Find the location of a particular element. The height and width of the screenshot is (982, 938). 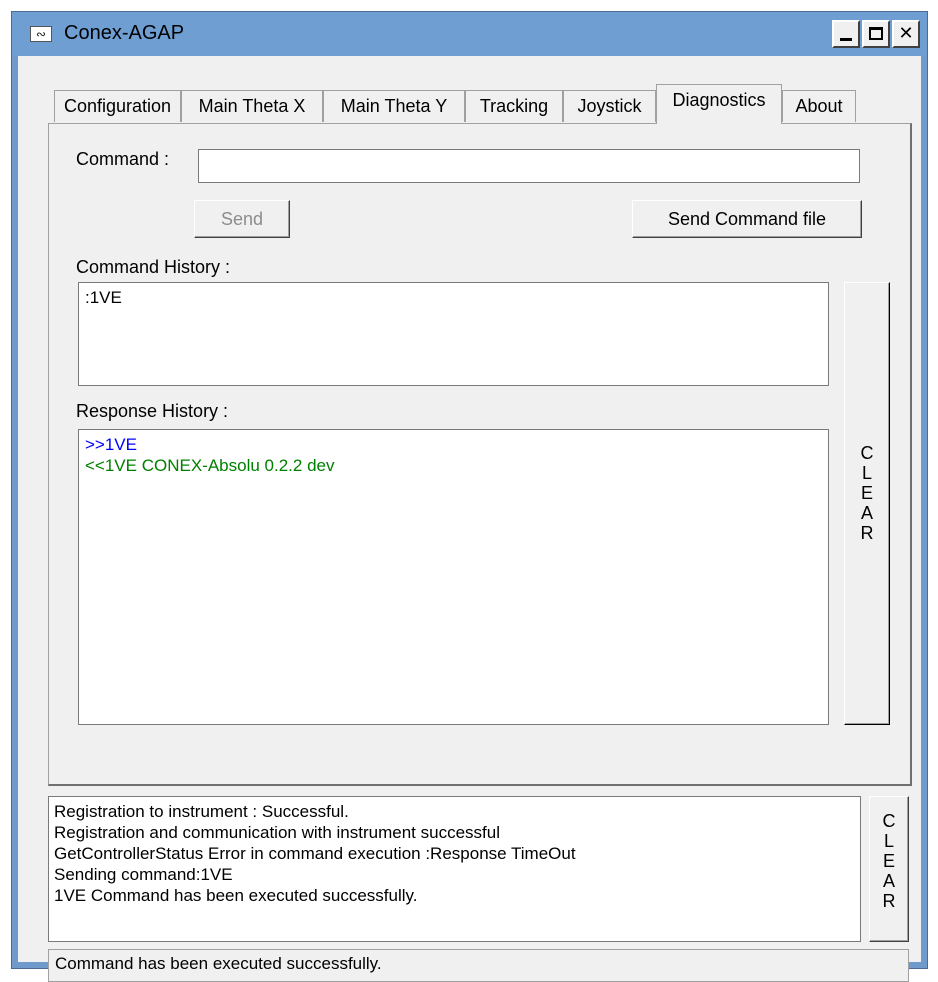

log-line: Sending command:1VE is located at coordinates (143, 874).